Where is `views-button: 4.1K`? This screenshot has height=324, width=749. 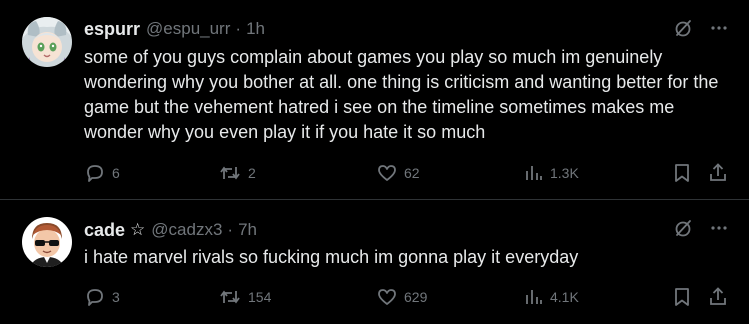 views-button: 4.1K is located at coordinates (551, 297).